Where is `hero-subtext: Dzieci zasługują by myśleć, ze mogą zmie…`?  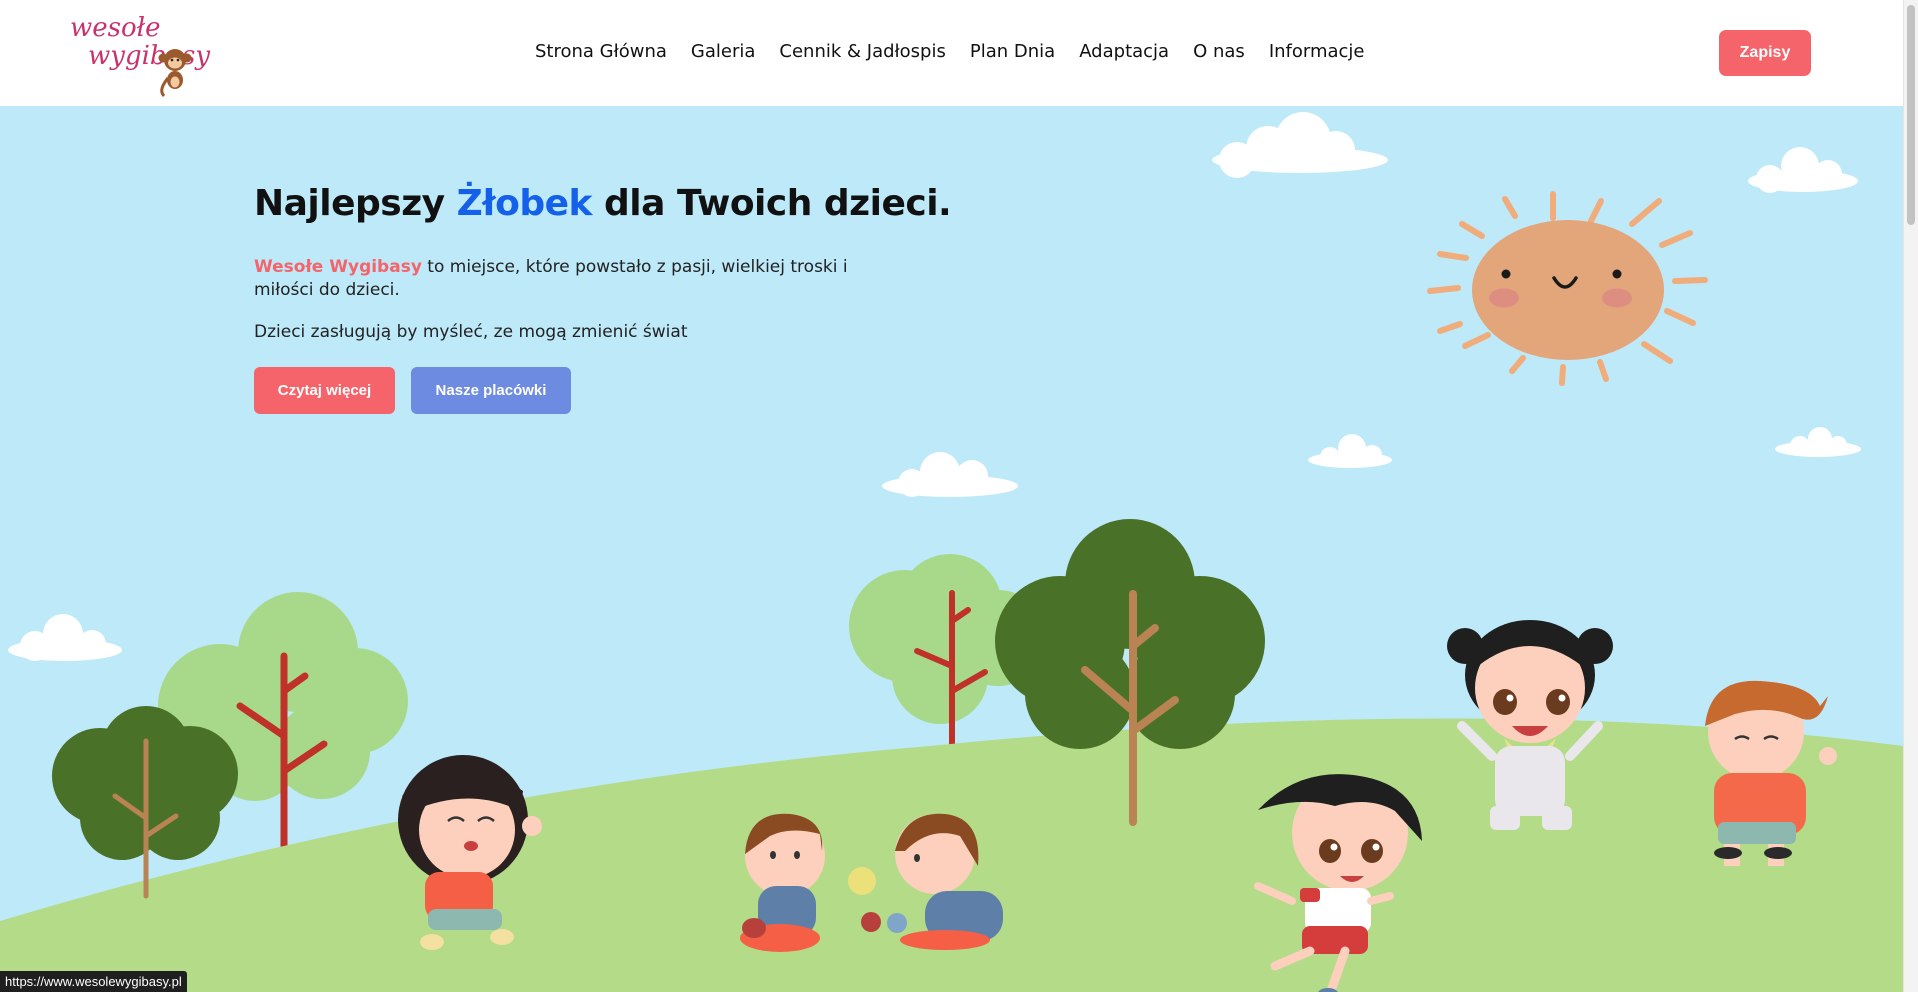
hero-subtext: Dzieci zasługują by myśleć, ze mogą zmie… is located at coordinates (471, 332).